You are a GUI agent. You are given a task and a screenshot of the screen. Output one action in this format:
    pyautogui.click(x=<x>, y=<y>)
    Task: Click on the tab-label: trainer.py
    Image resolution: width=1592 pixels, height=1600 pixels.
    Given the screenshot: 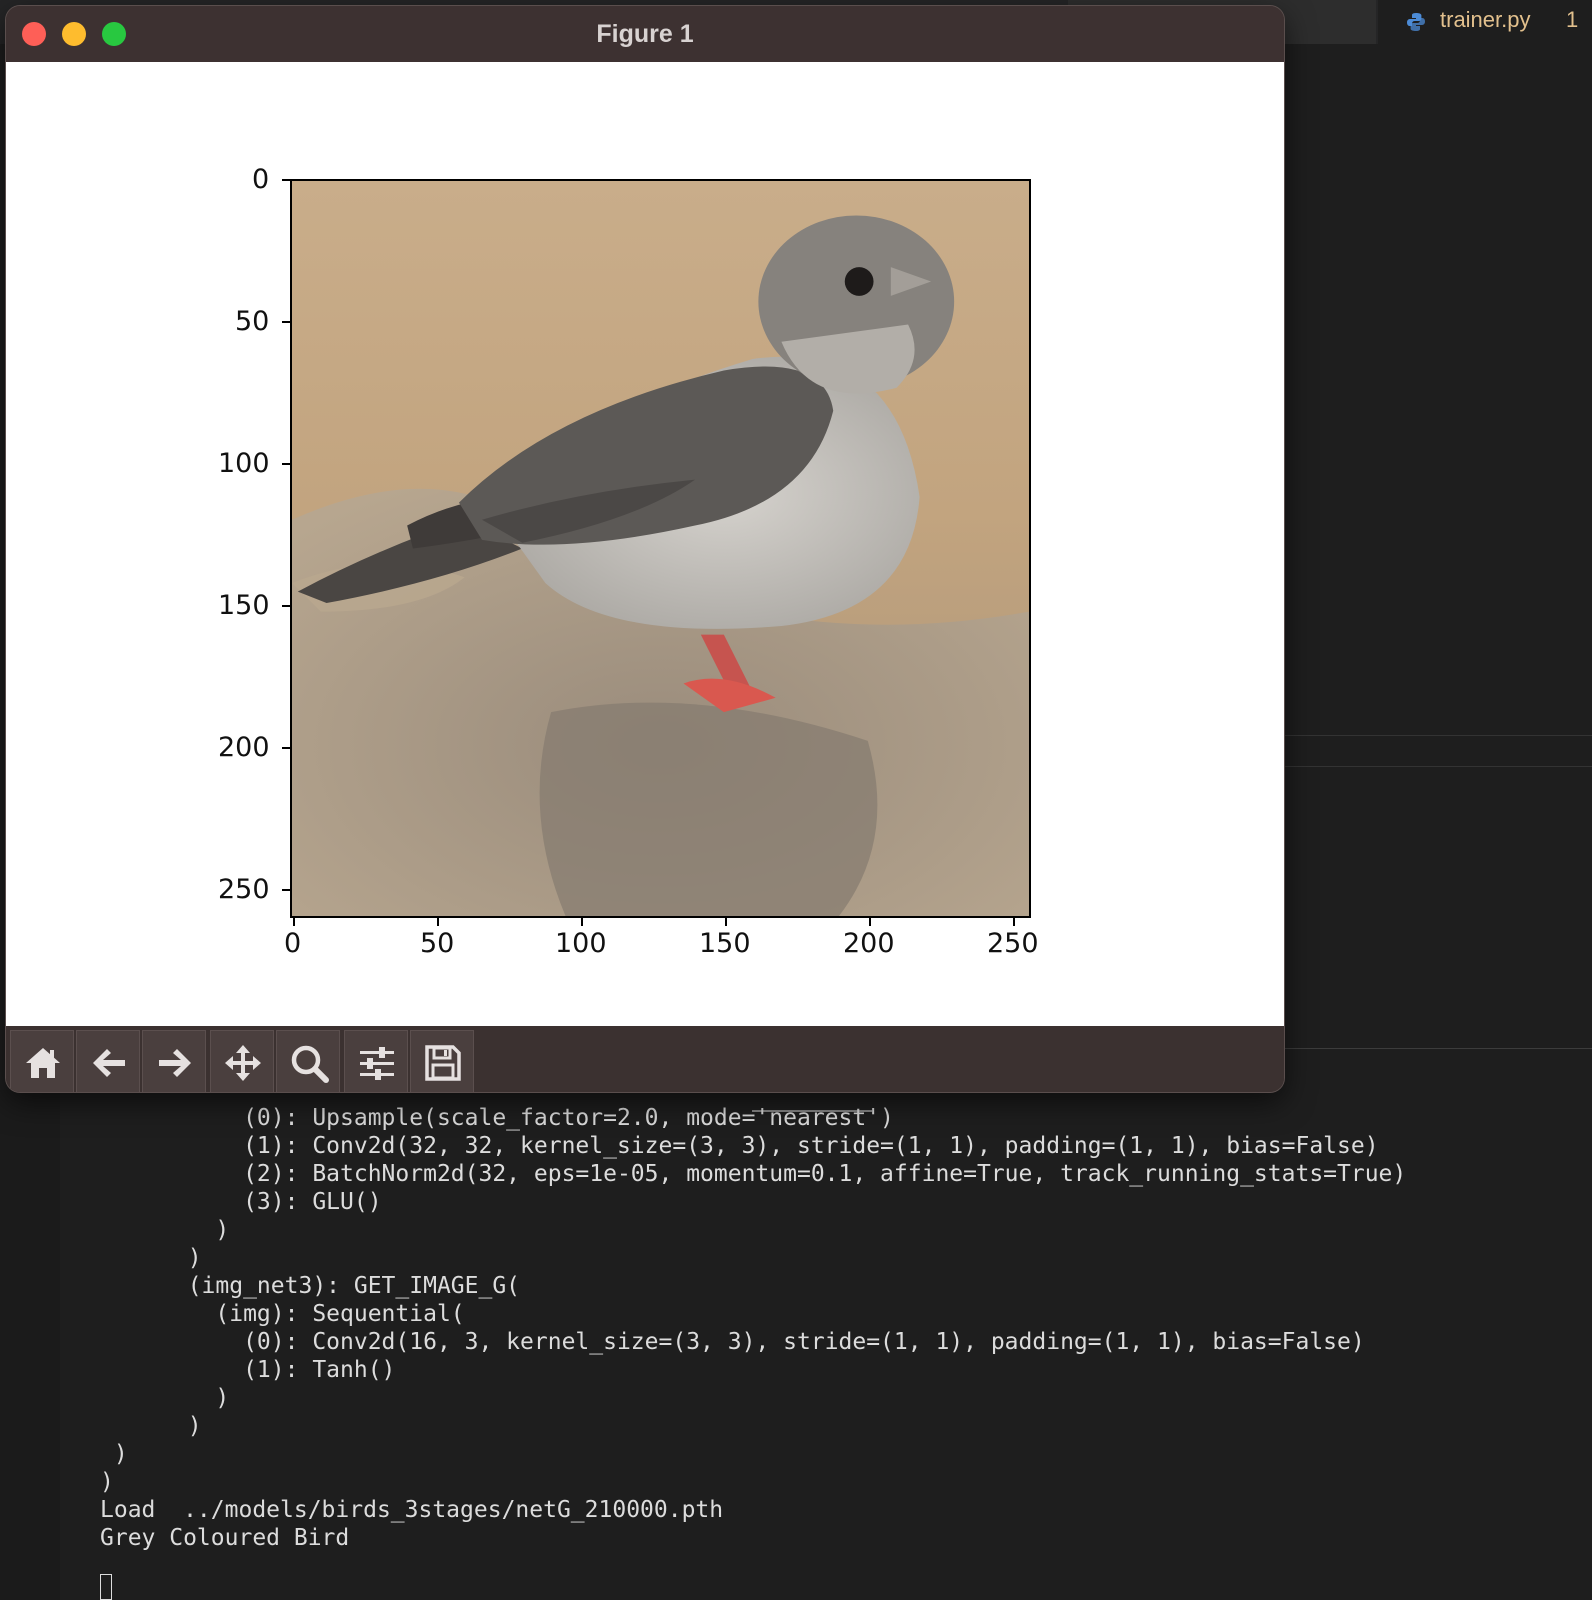 What is the action you would take?
    pyautogui.click(x=1485, y=19)
    